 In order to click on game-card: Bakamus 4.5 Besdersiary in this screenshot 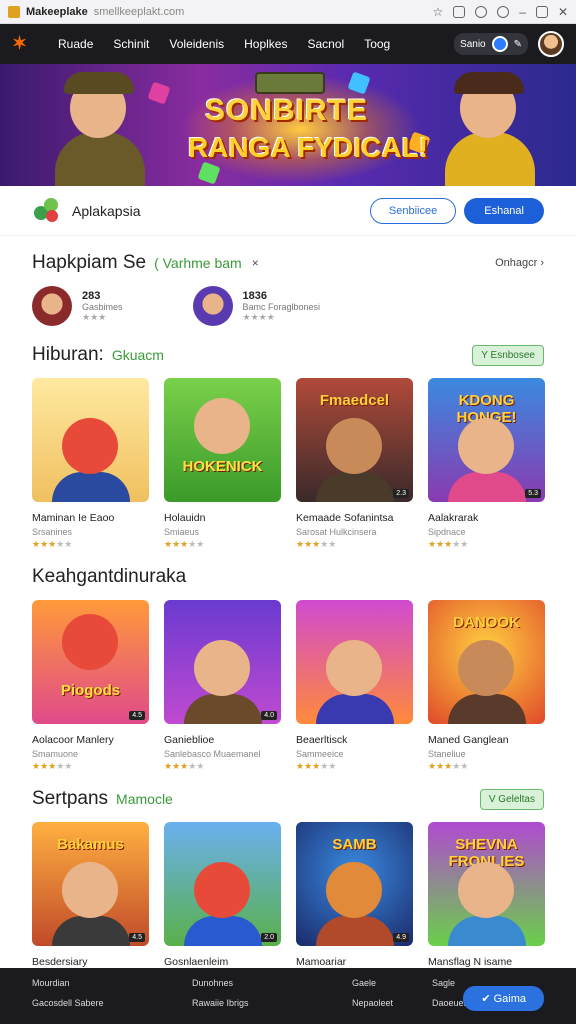, I will do `click(90, 895)`.